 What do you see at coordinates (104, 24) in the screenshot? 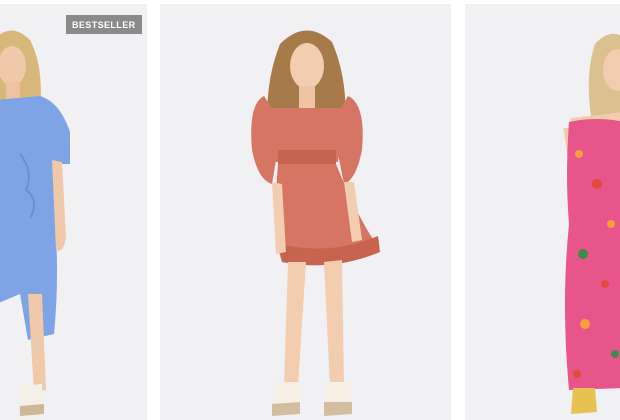
I see `bestseller-badge: BESTSELLER` at bounding box center [104, 24].